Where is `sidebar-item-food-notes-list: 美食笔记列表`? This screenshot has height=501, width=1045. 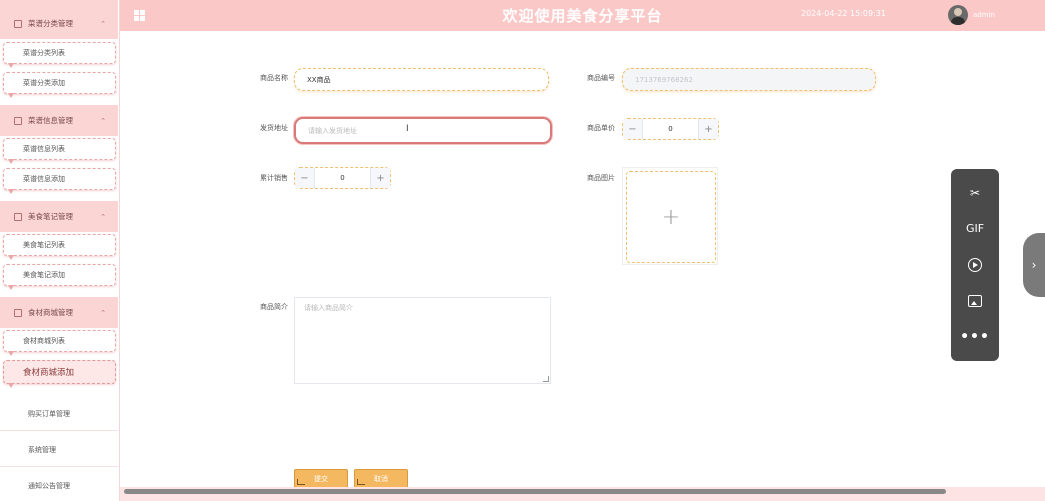 sidebar-item-food-notes-list: 美食笔记列表 is located at coordinates (59, 247).